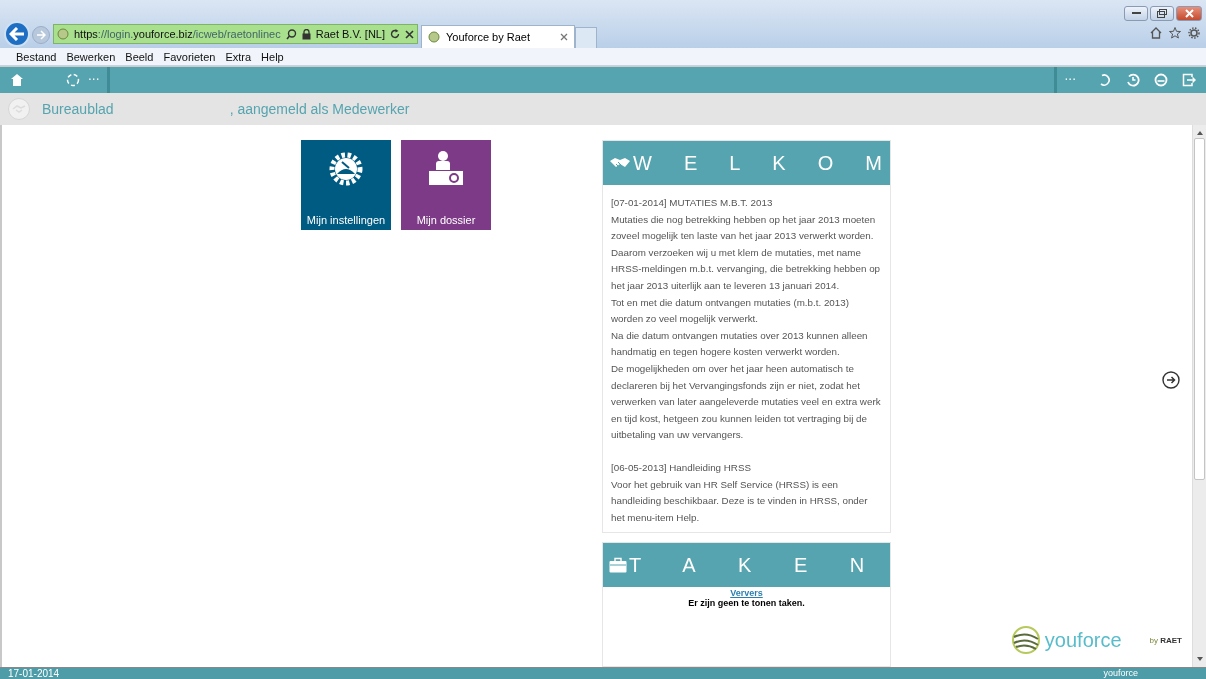 This screenshot has height=679, width=1206. I want to click on menu-item: Bewerken, so click(91, 56).